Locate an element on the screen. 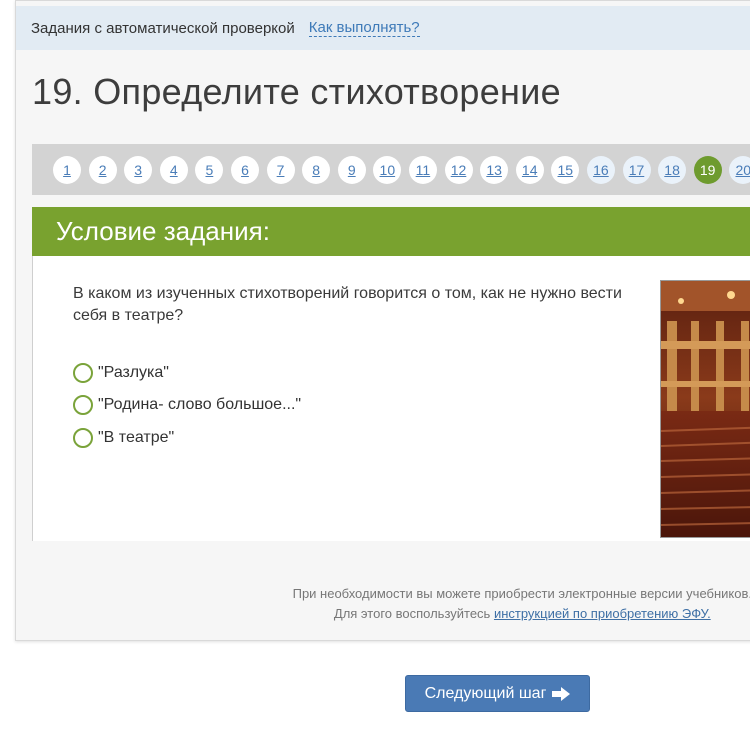 The width and height of the screenshot is (750, 751). page-number: 7 is located at coordinates (280, 169).